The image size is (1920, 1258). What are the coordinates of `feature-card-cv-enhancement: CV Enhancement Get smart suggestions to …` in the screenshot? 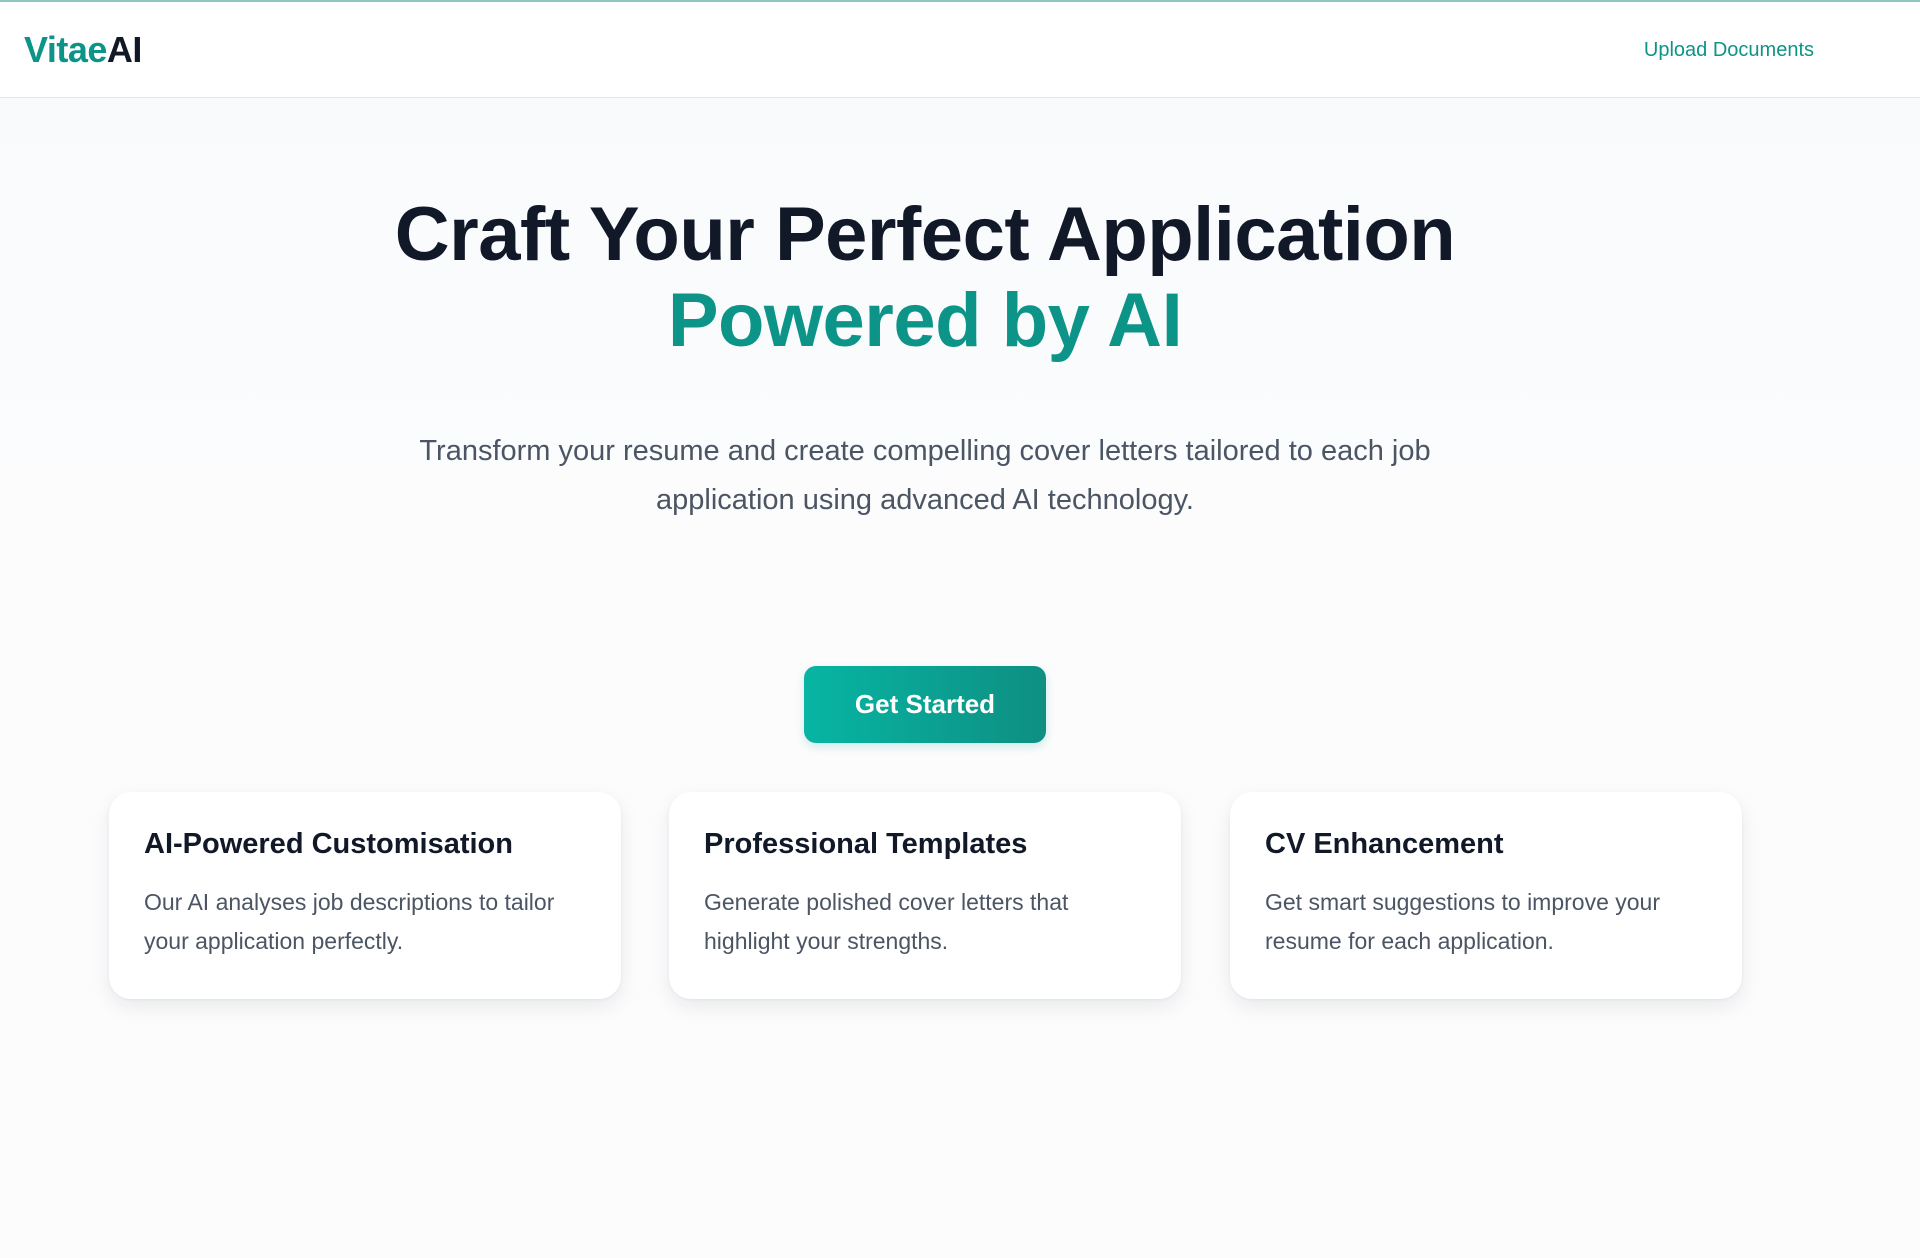 It's located at (1486, 895).